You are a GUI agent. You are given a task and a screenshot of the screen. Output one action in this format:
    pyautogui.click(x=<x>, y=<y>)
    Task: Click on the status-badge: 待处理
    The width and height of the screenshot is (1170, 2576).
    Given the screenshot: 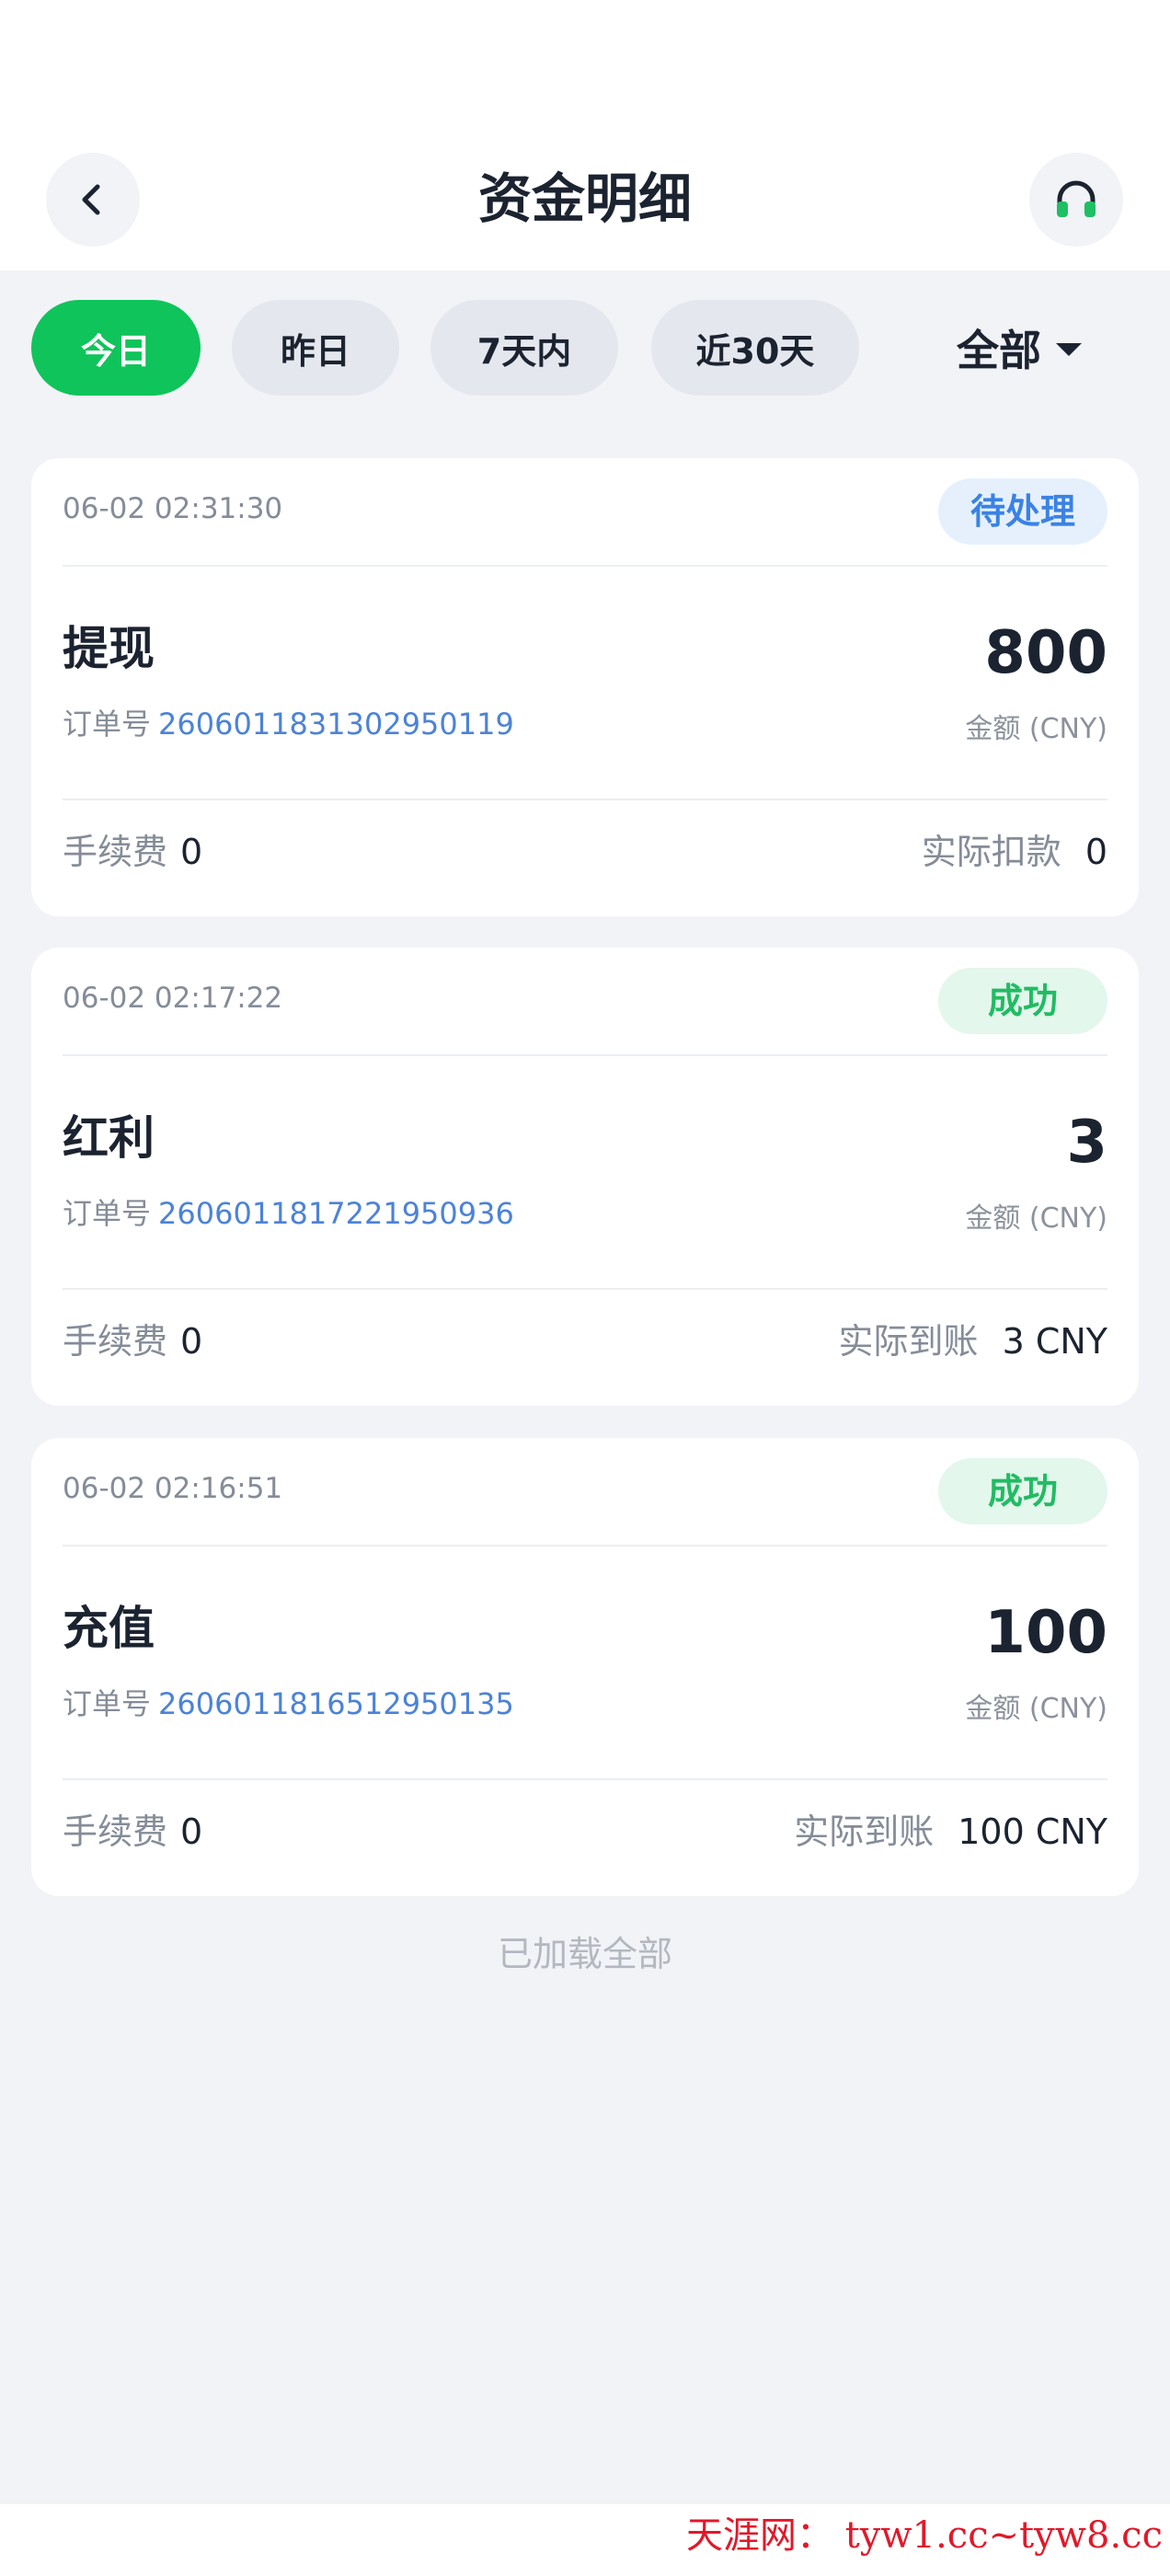 What is the action you would take?
    pyautogui.click(x=1022, y=511)
    